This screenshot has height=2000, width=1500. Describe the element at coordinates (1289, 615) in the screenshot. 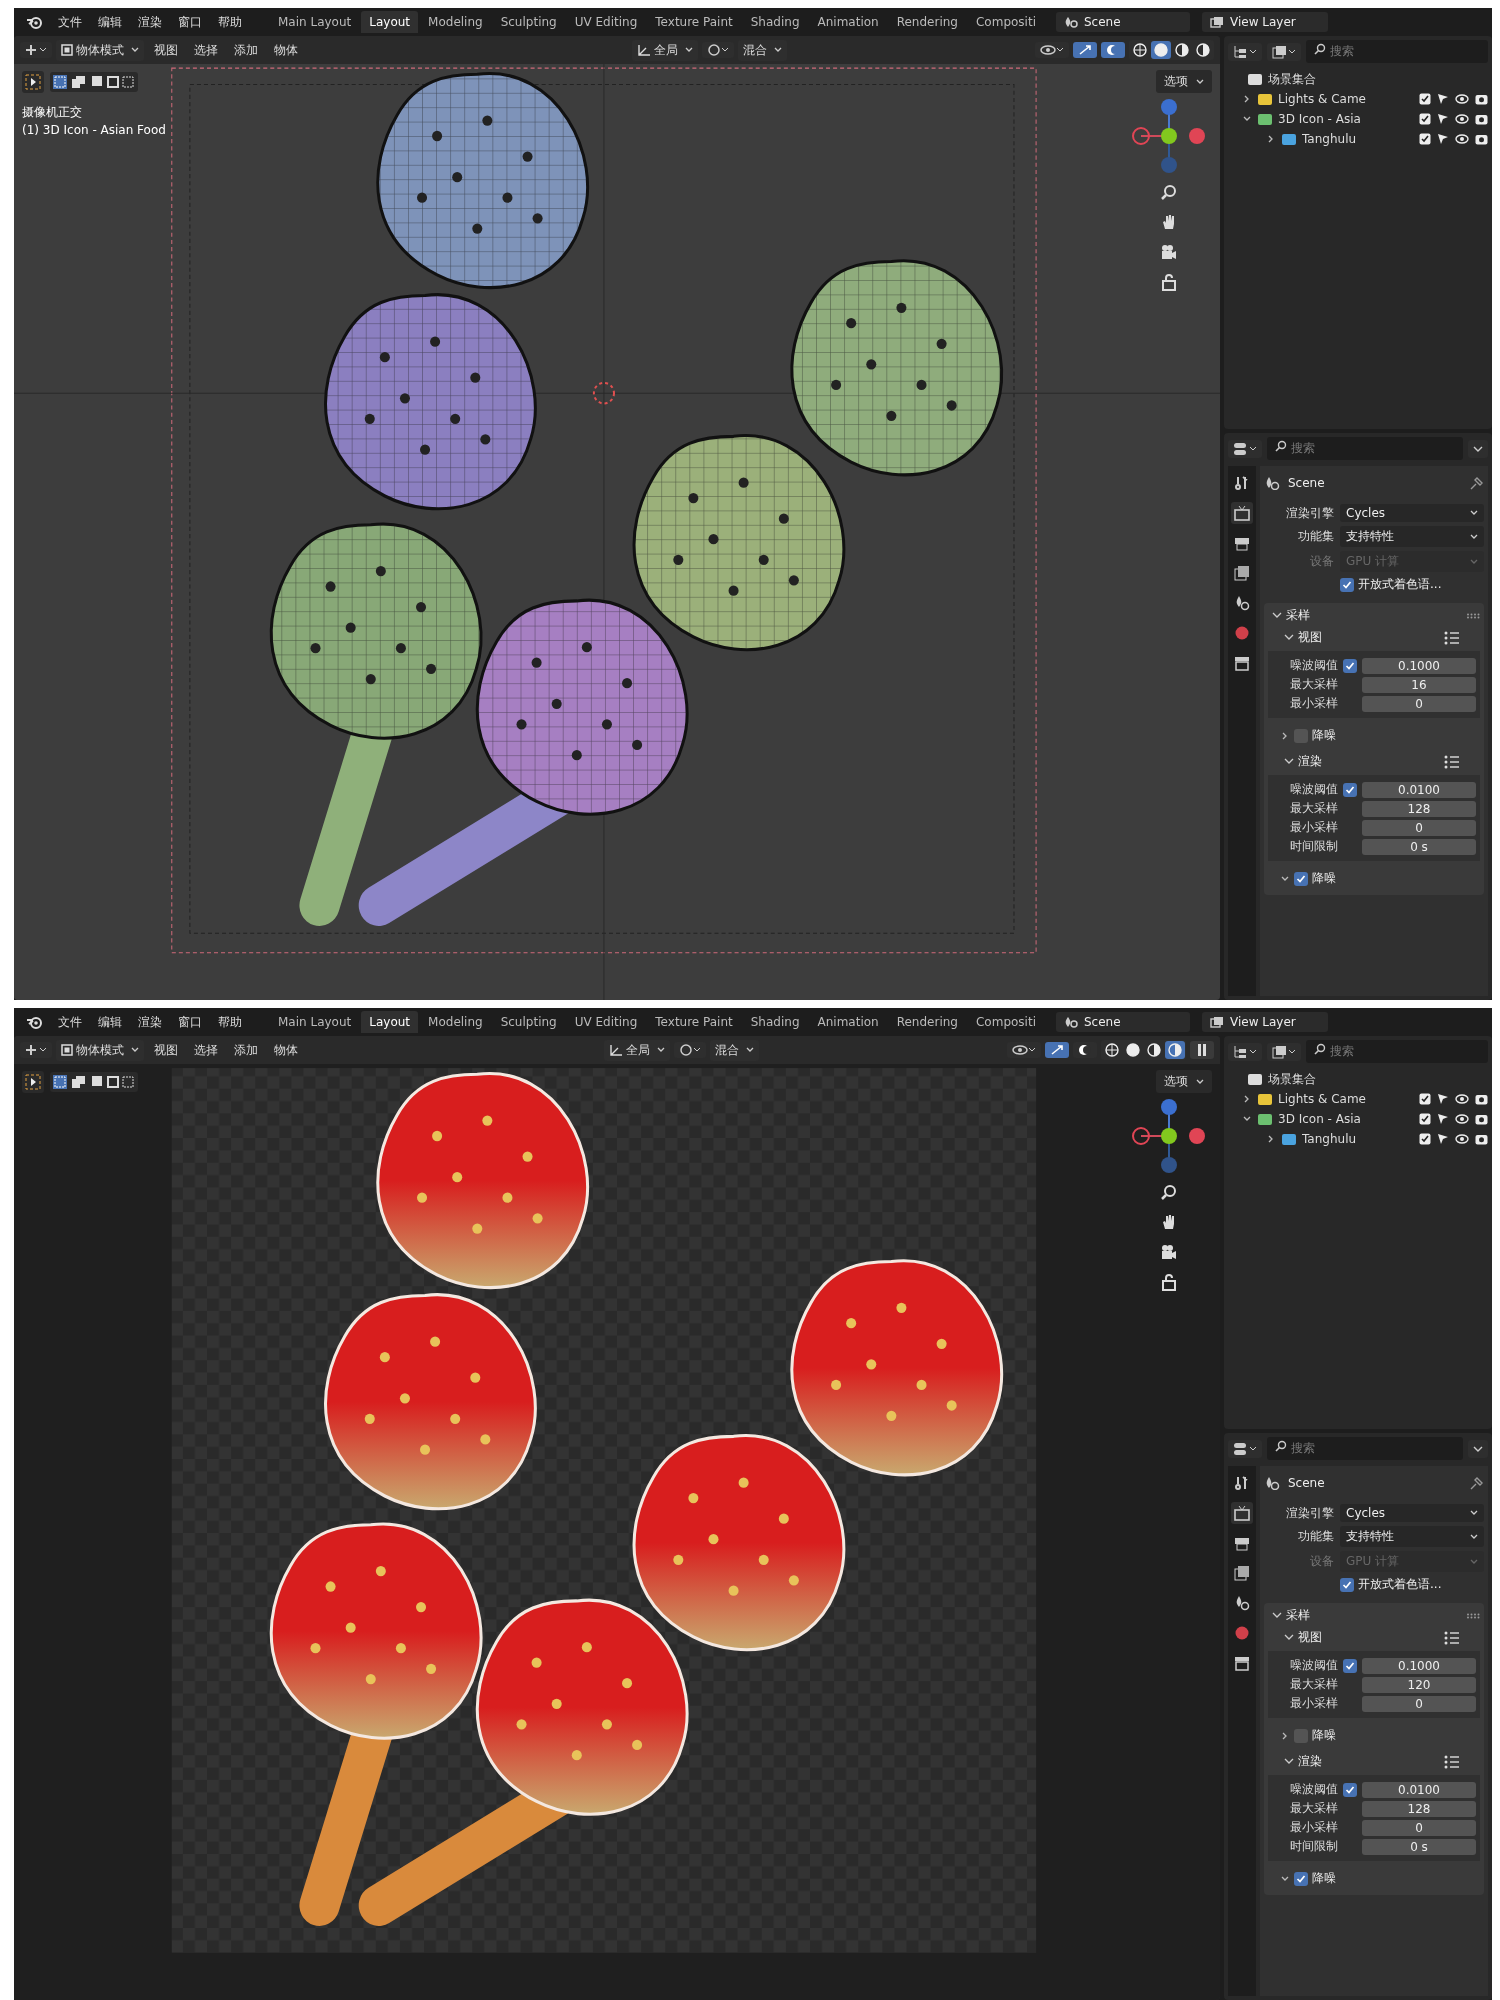

I see `panel-header: 采样` at that location.